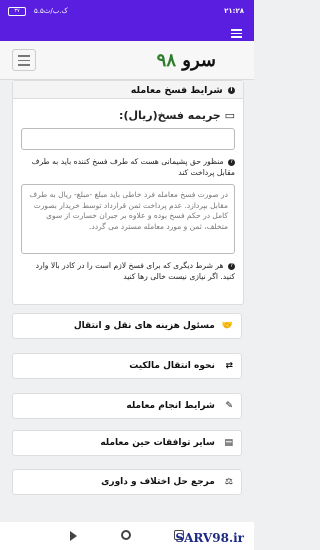  I want to click on section-title: شرایط فسخ معامله, so click(176, 90).